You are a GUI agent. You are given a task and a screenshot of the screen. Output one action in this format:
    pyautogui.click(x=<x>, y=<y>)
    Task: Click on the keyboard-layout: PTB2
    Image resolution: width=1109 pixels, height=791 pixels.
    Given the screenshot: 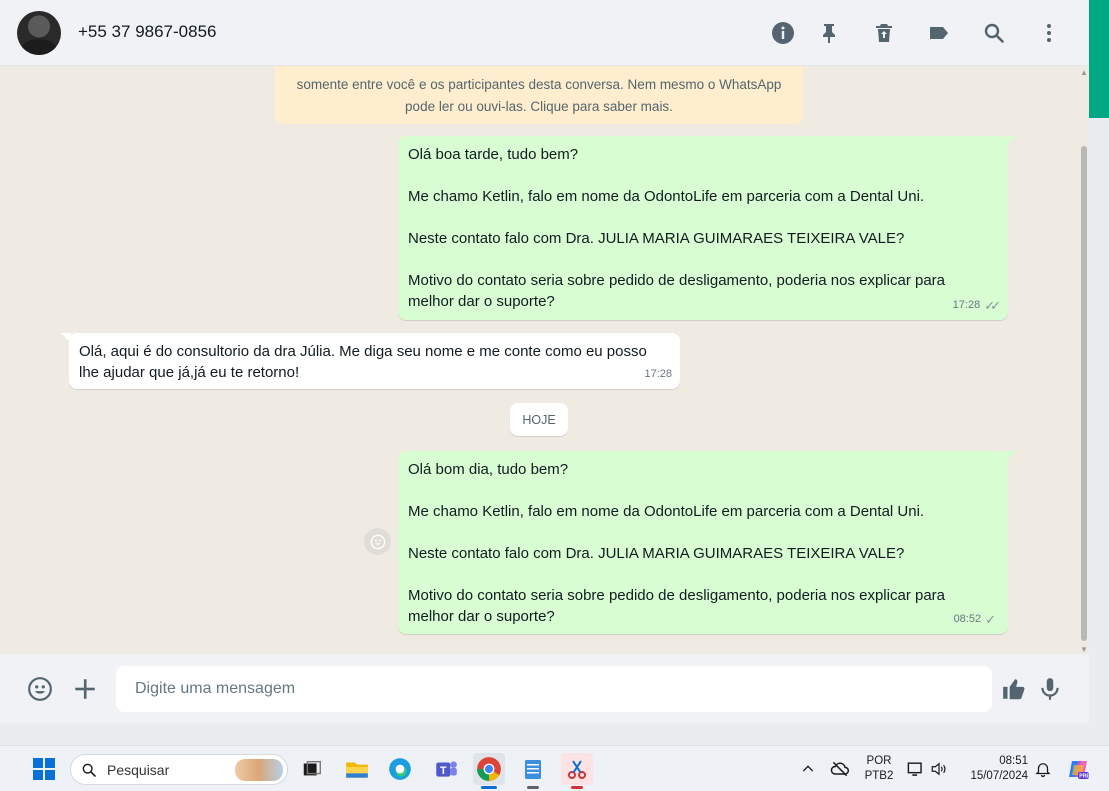 What is the action you would take?
    pyautogui.click(x=879, y=776)
    